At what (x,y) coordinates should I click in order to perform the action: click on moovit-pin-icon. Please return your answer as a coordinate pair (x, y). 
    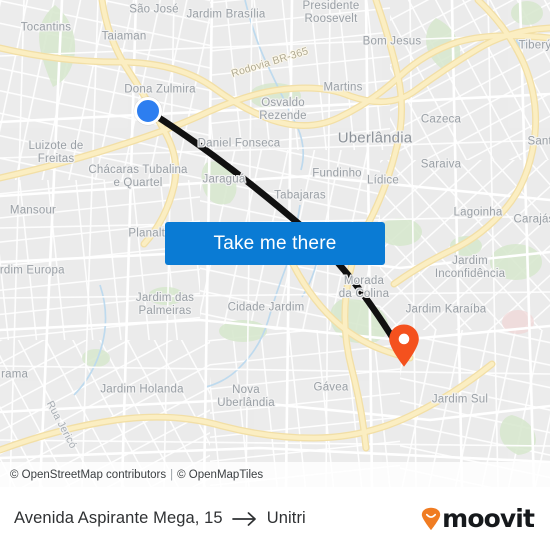
    Looking at the image, I should click on (431, 519).